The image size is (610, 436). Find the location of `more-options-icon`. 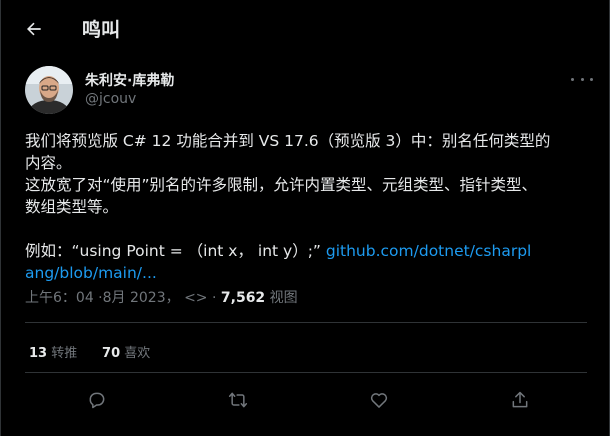

more-options-icon is located at coordinates (582, 79).